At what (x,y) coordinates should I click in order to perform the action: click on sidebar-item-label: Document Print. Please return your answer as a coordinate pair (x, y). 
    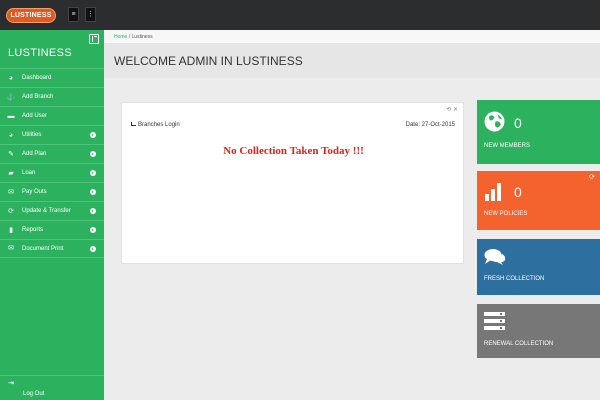
    Looking at the image, I should click on (43, 248).